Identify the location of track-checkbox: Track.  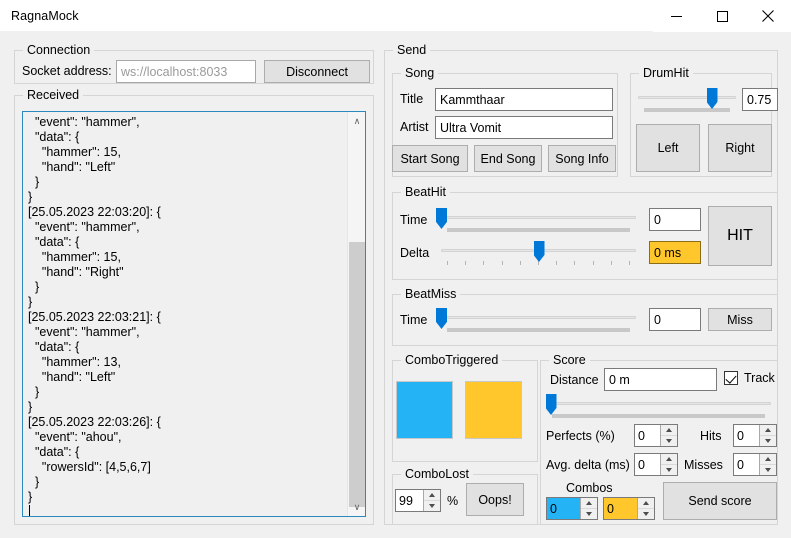
(749, 378).